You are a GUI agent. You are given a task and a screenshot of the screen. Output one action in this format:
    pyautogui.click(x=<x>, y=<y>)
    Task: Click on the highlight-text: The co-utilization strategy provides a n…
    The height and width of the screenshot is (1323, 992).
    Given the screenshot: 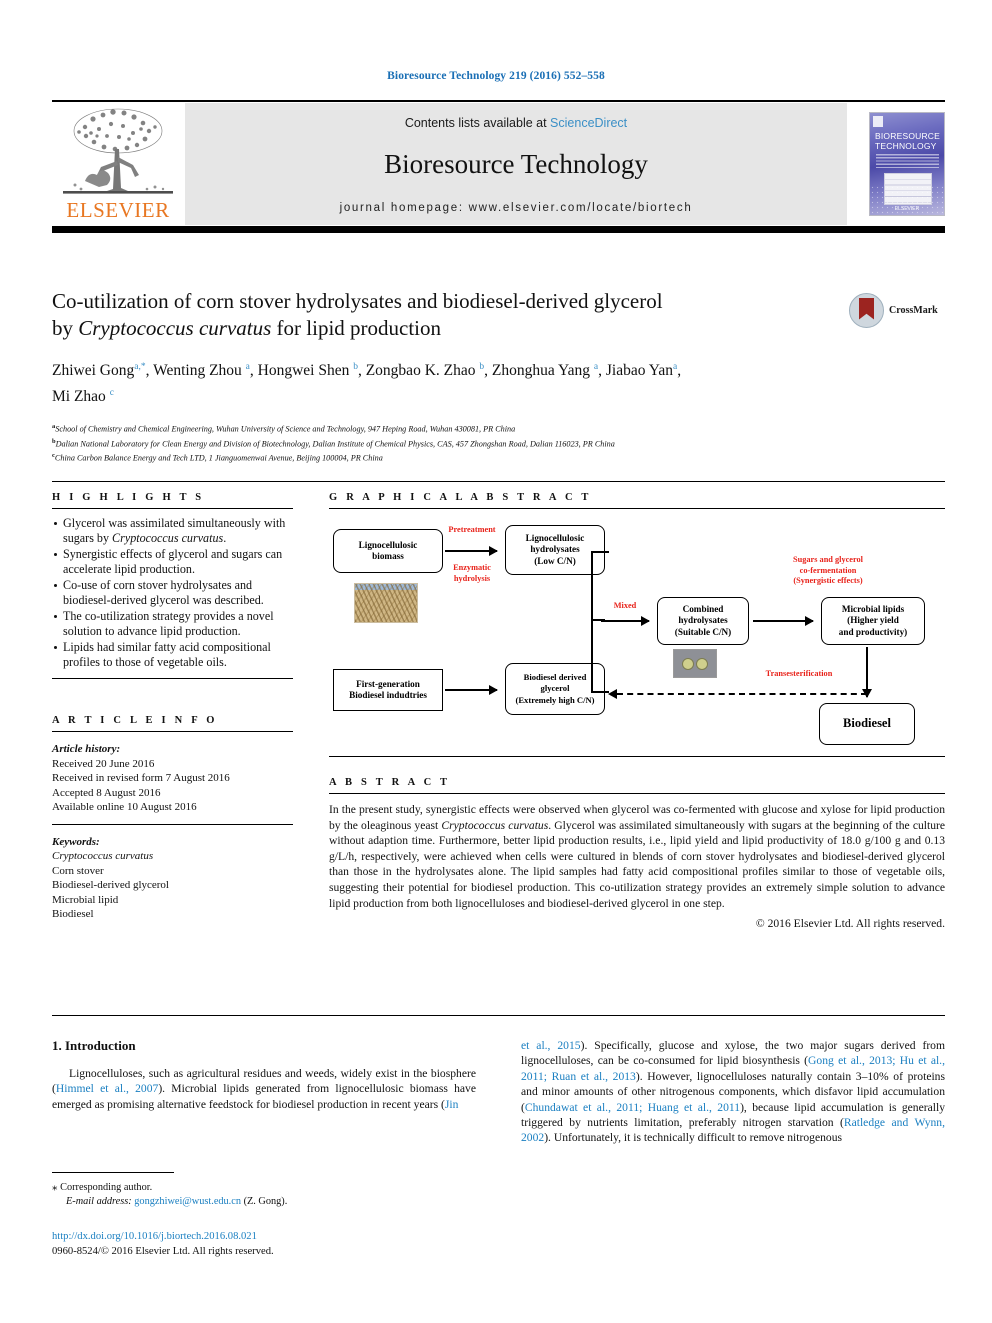 What is the action you would take?
    pyautogui.click(x=168, y=623)
    